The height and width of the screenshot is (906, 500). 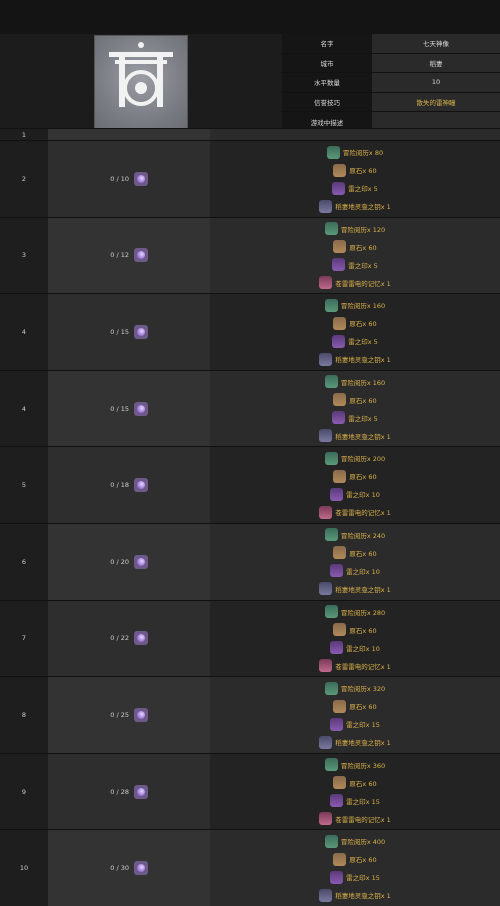 I want to click on material-label: 冒险阅历x 160, so click(x=363, y=382).